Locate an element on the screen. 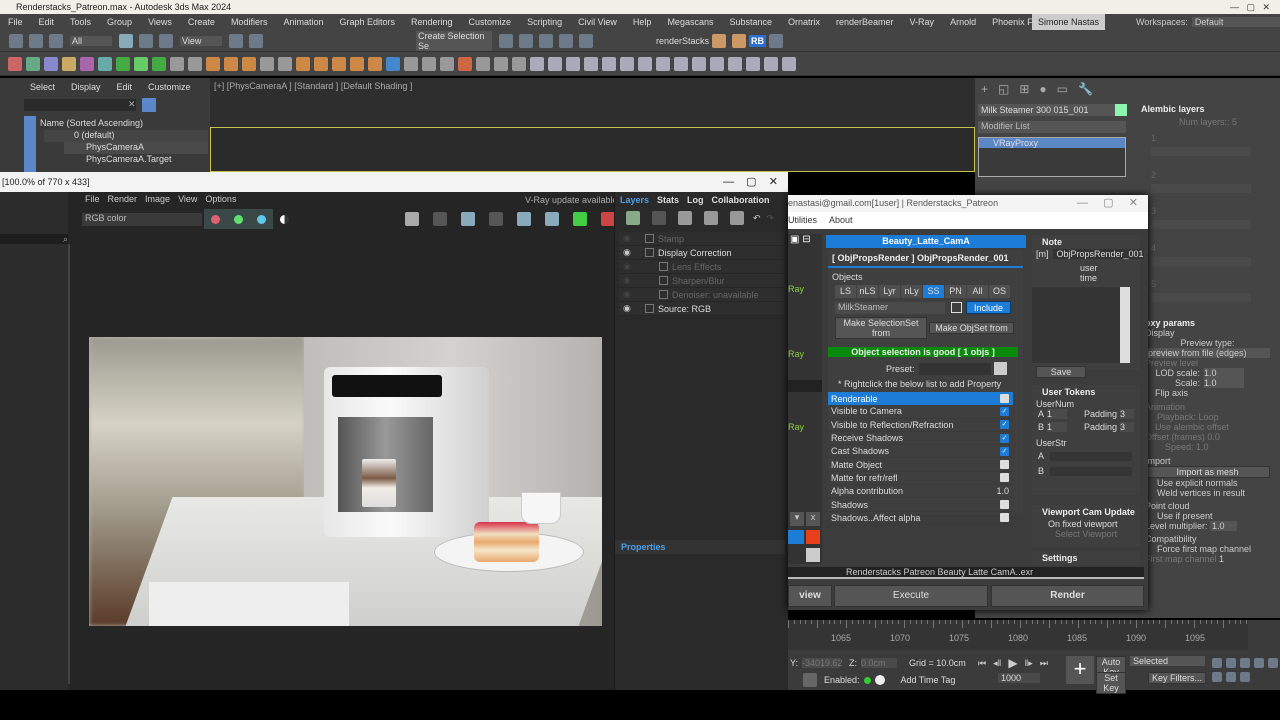  snap-icon is located at coordinates (236, 40).